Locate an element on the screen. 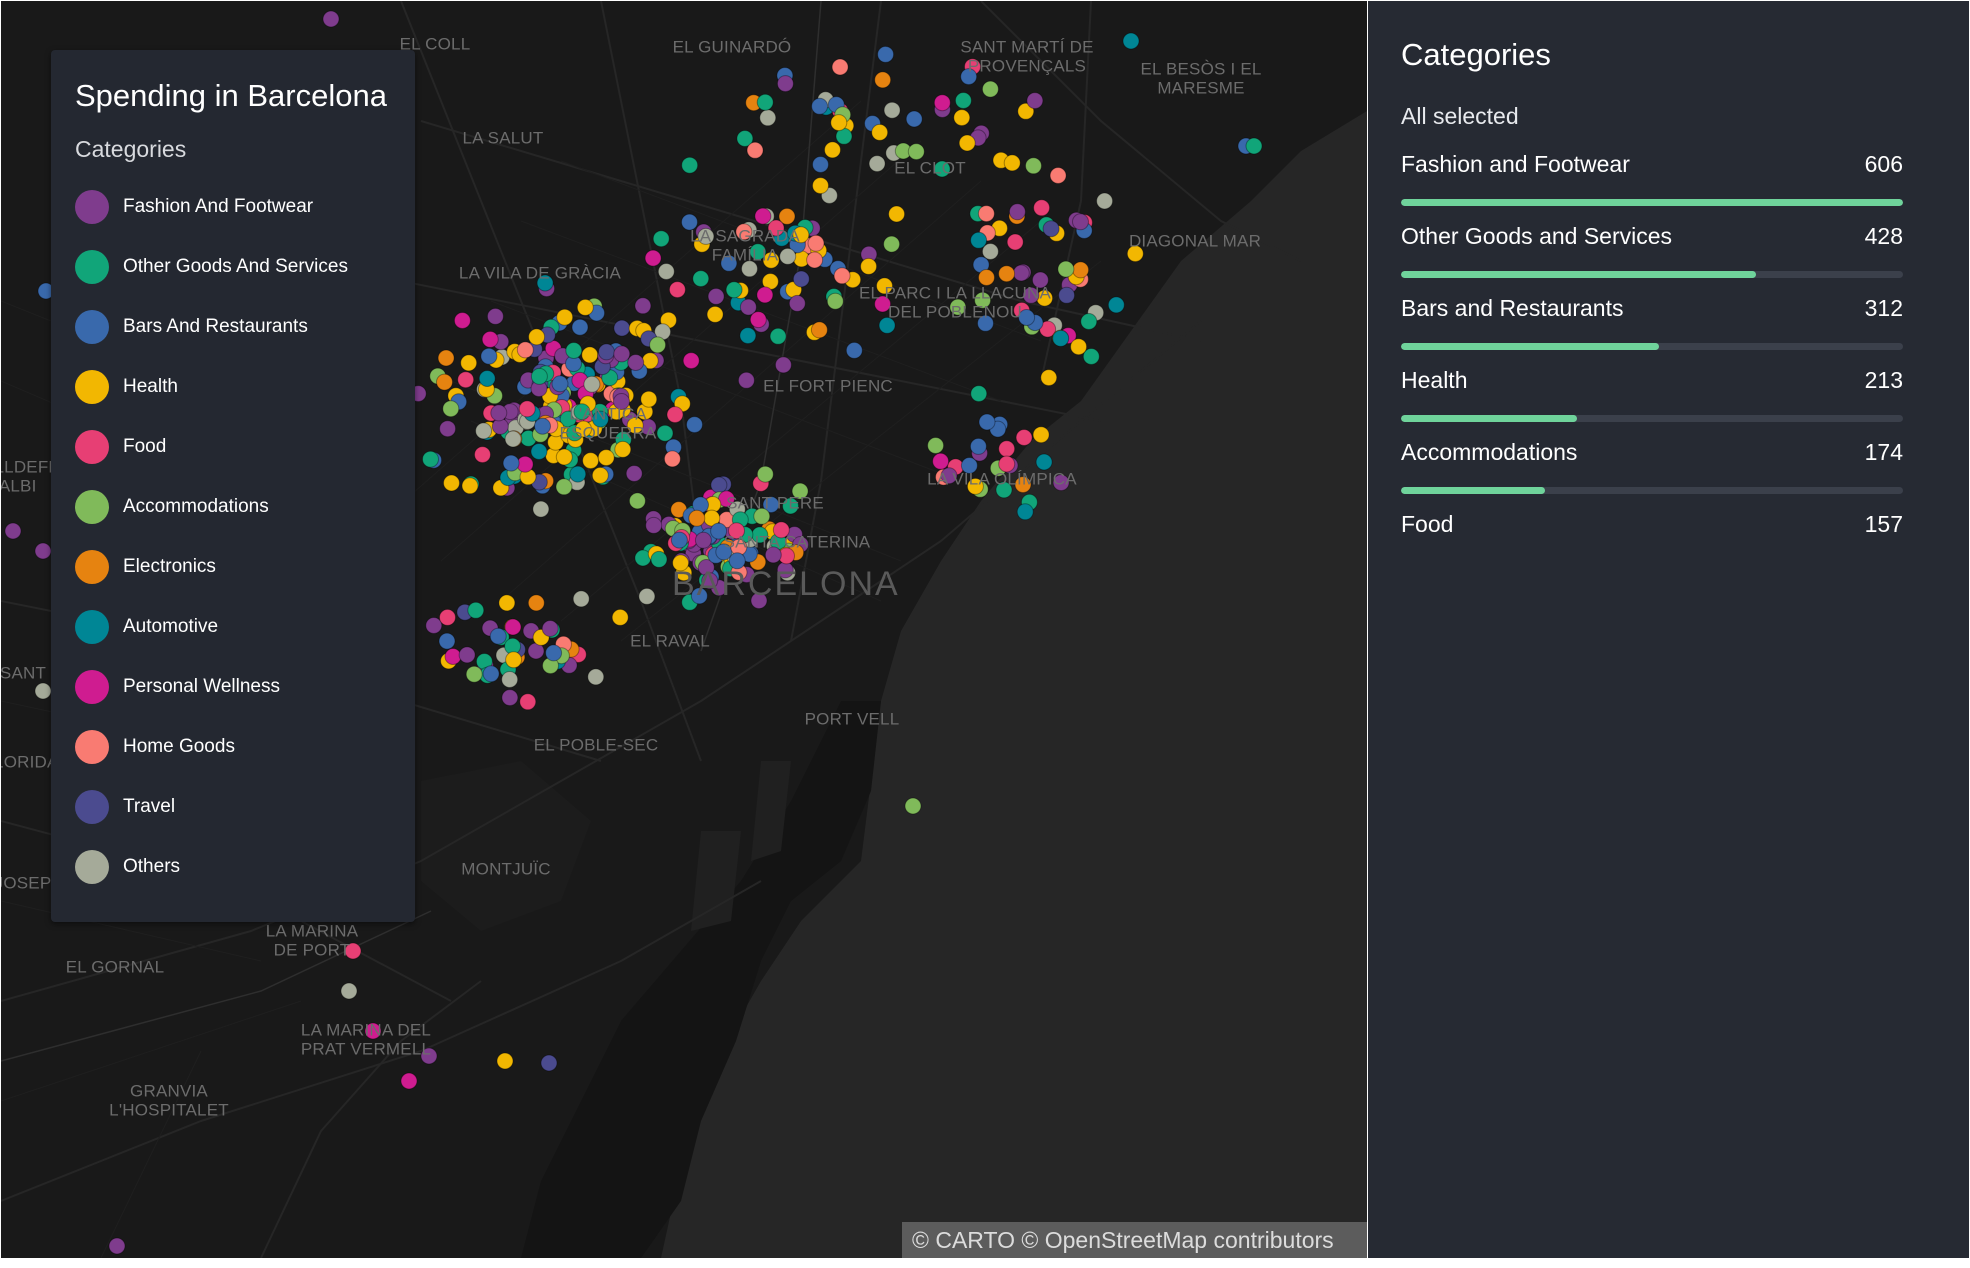  category-row: Food 157 is located at coordinates (1652, 523).